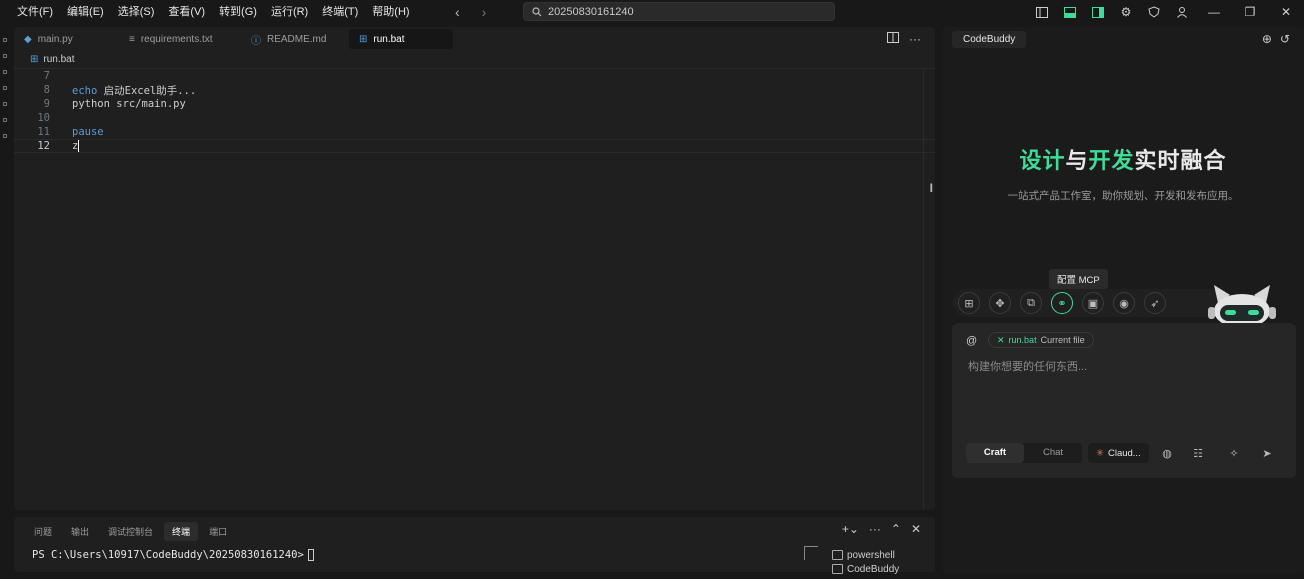  Describe the element at coordinates (43, 132) in the screenshot. I see `line-number: 11` at that location.